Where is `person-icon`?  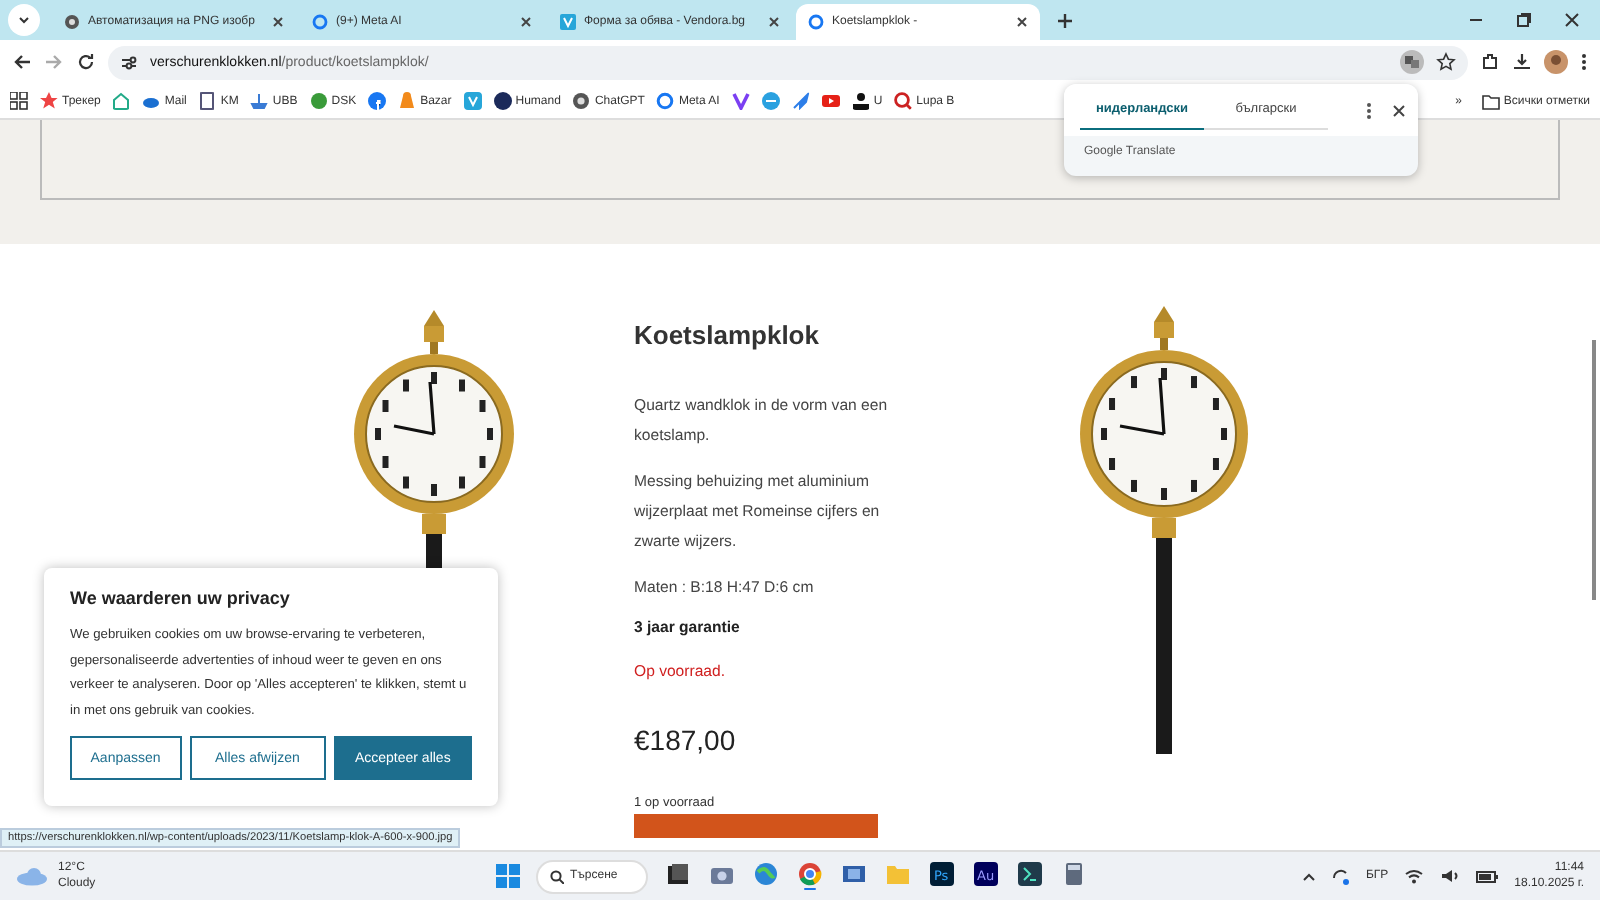 person-icon is located at coordinates (860, 101).